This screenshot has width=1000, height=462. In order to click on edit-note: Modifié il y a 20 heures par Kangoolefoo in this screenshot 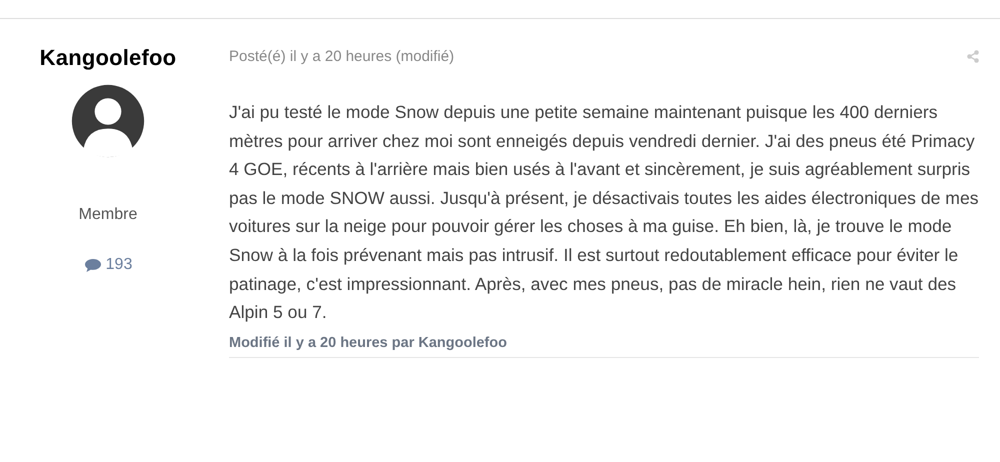, I will do `click(368, 342)`.